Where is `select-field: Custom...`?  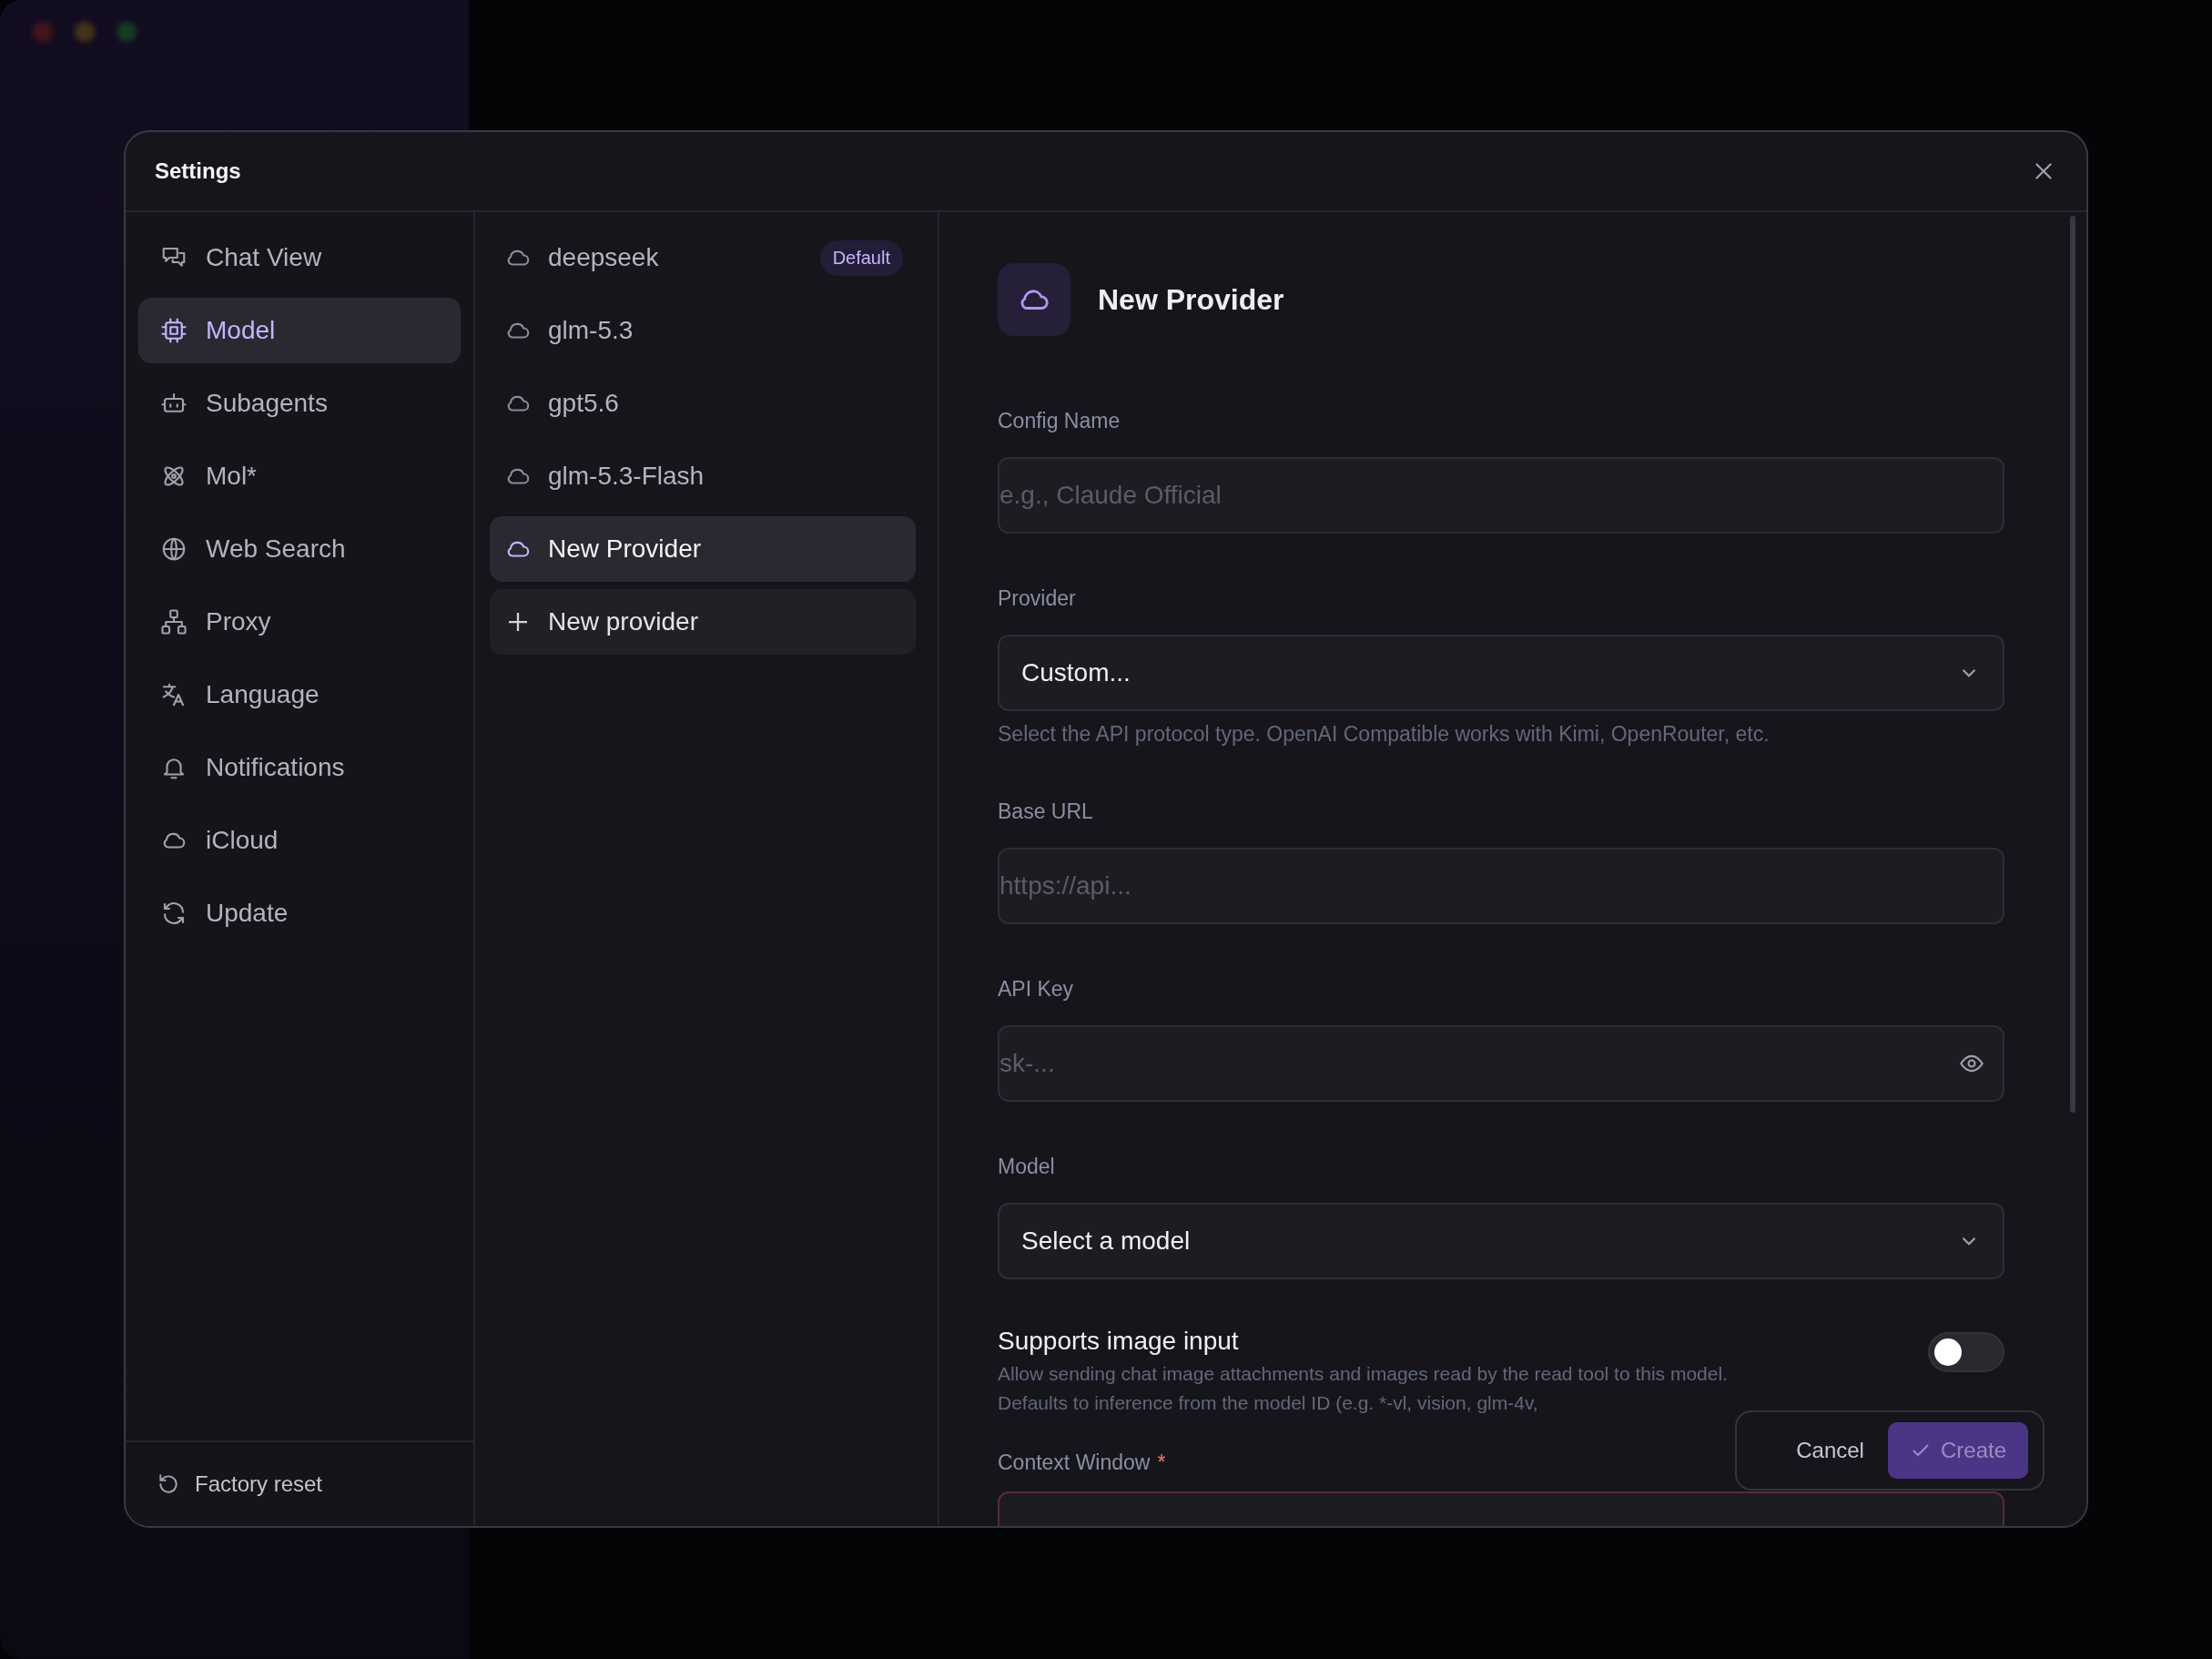
select-field: Custom... is located at coordinates (1501, 673).